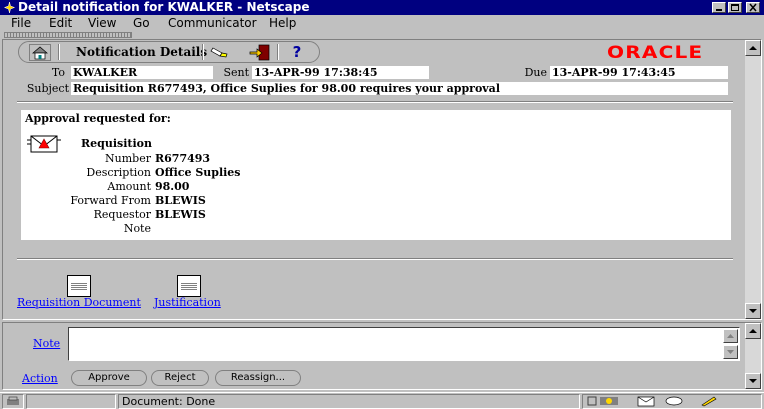 The height and width of the screenshot is (409, 764). What do you see at coordinates (404, 344) in the screenshot?
I see `note-textarea` at bounding box center [404, 344].